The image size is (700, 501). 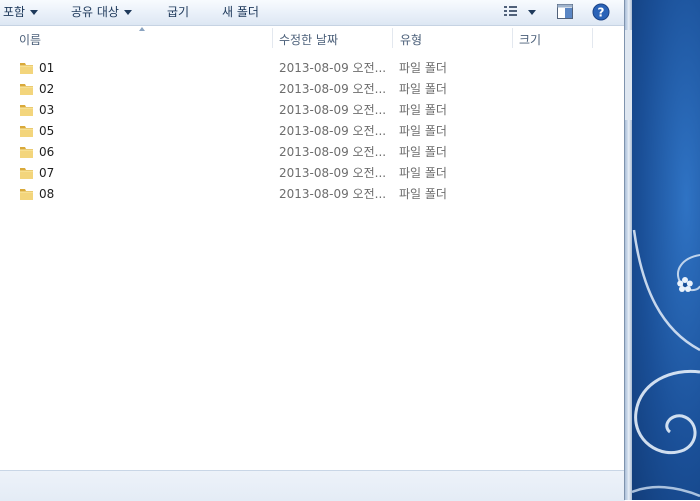 What do you see at coordinates (308, 37) in the screenshot?
I see `column-date-modified: 수정한 날짜` at bounding box center [308, 37].